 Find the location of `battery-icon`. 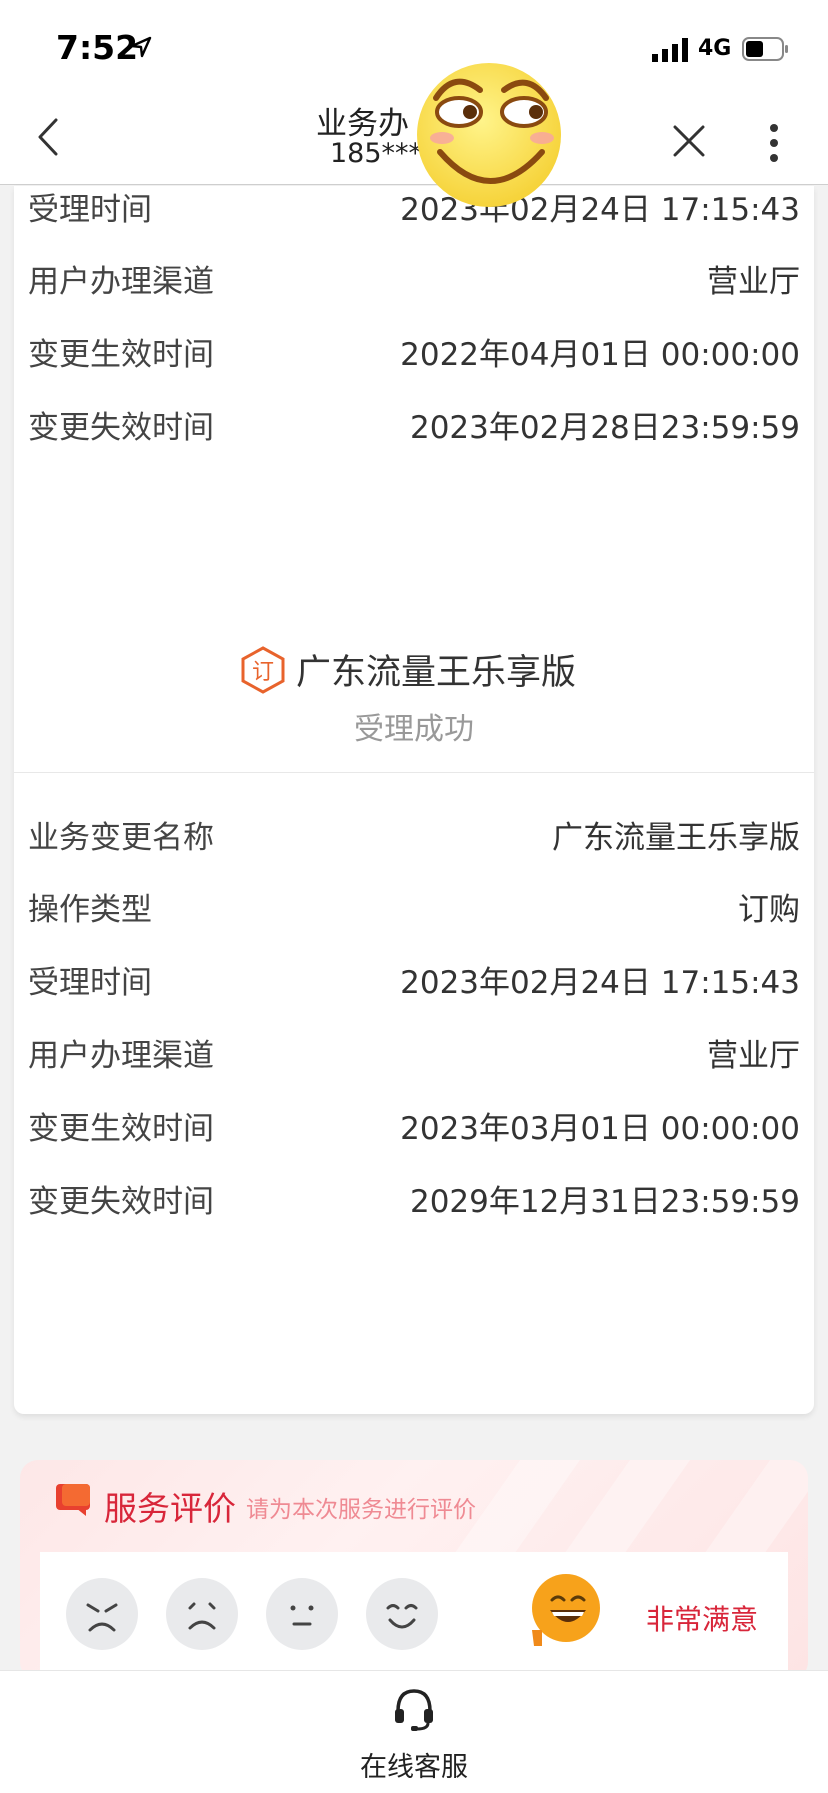

battery-icon is located at coordinates (765, 49).